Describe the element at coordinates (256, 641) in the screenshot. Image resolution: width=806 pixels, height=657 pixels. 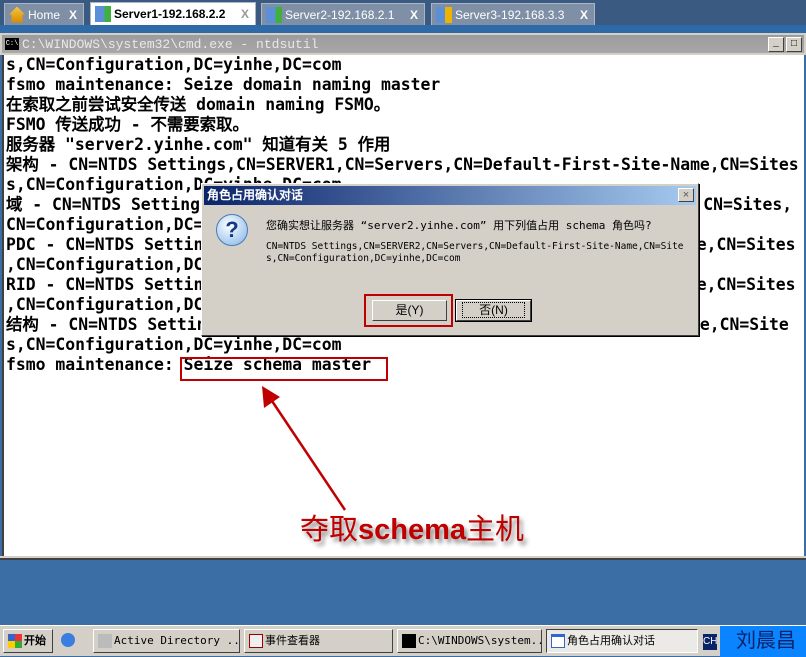
I see `event-viewer-icon` at that location.